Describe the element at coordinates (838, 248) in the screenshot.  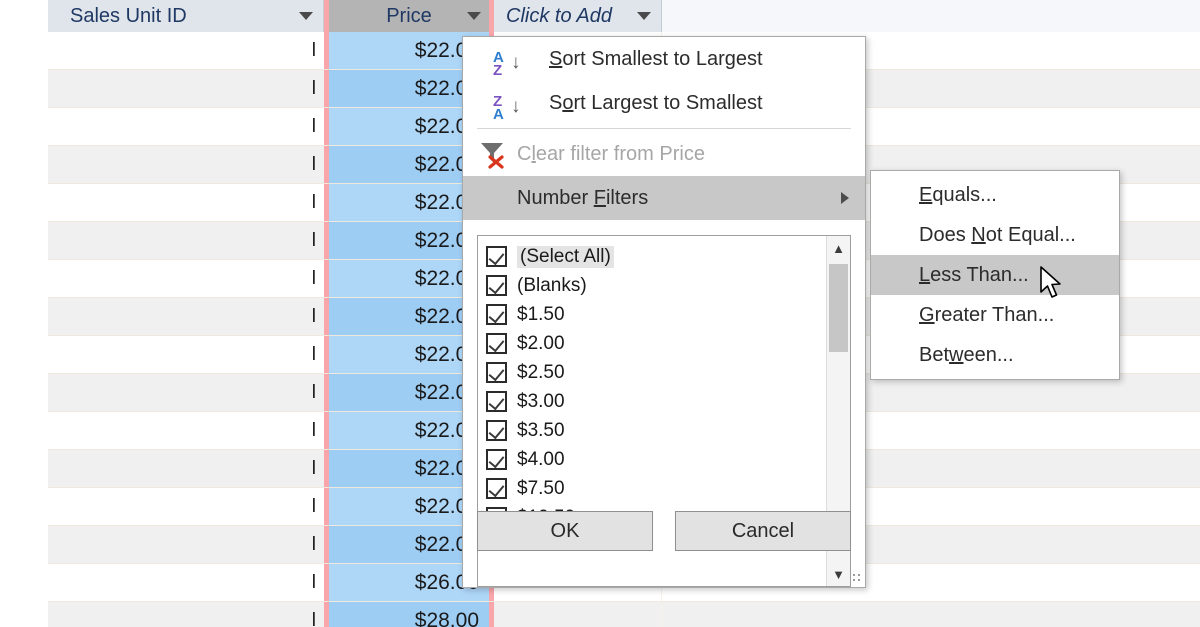
I see `scroll-up-icon: ▲` at that location.